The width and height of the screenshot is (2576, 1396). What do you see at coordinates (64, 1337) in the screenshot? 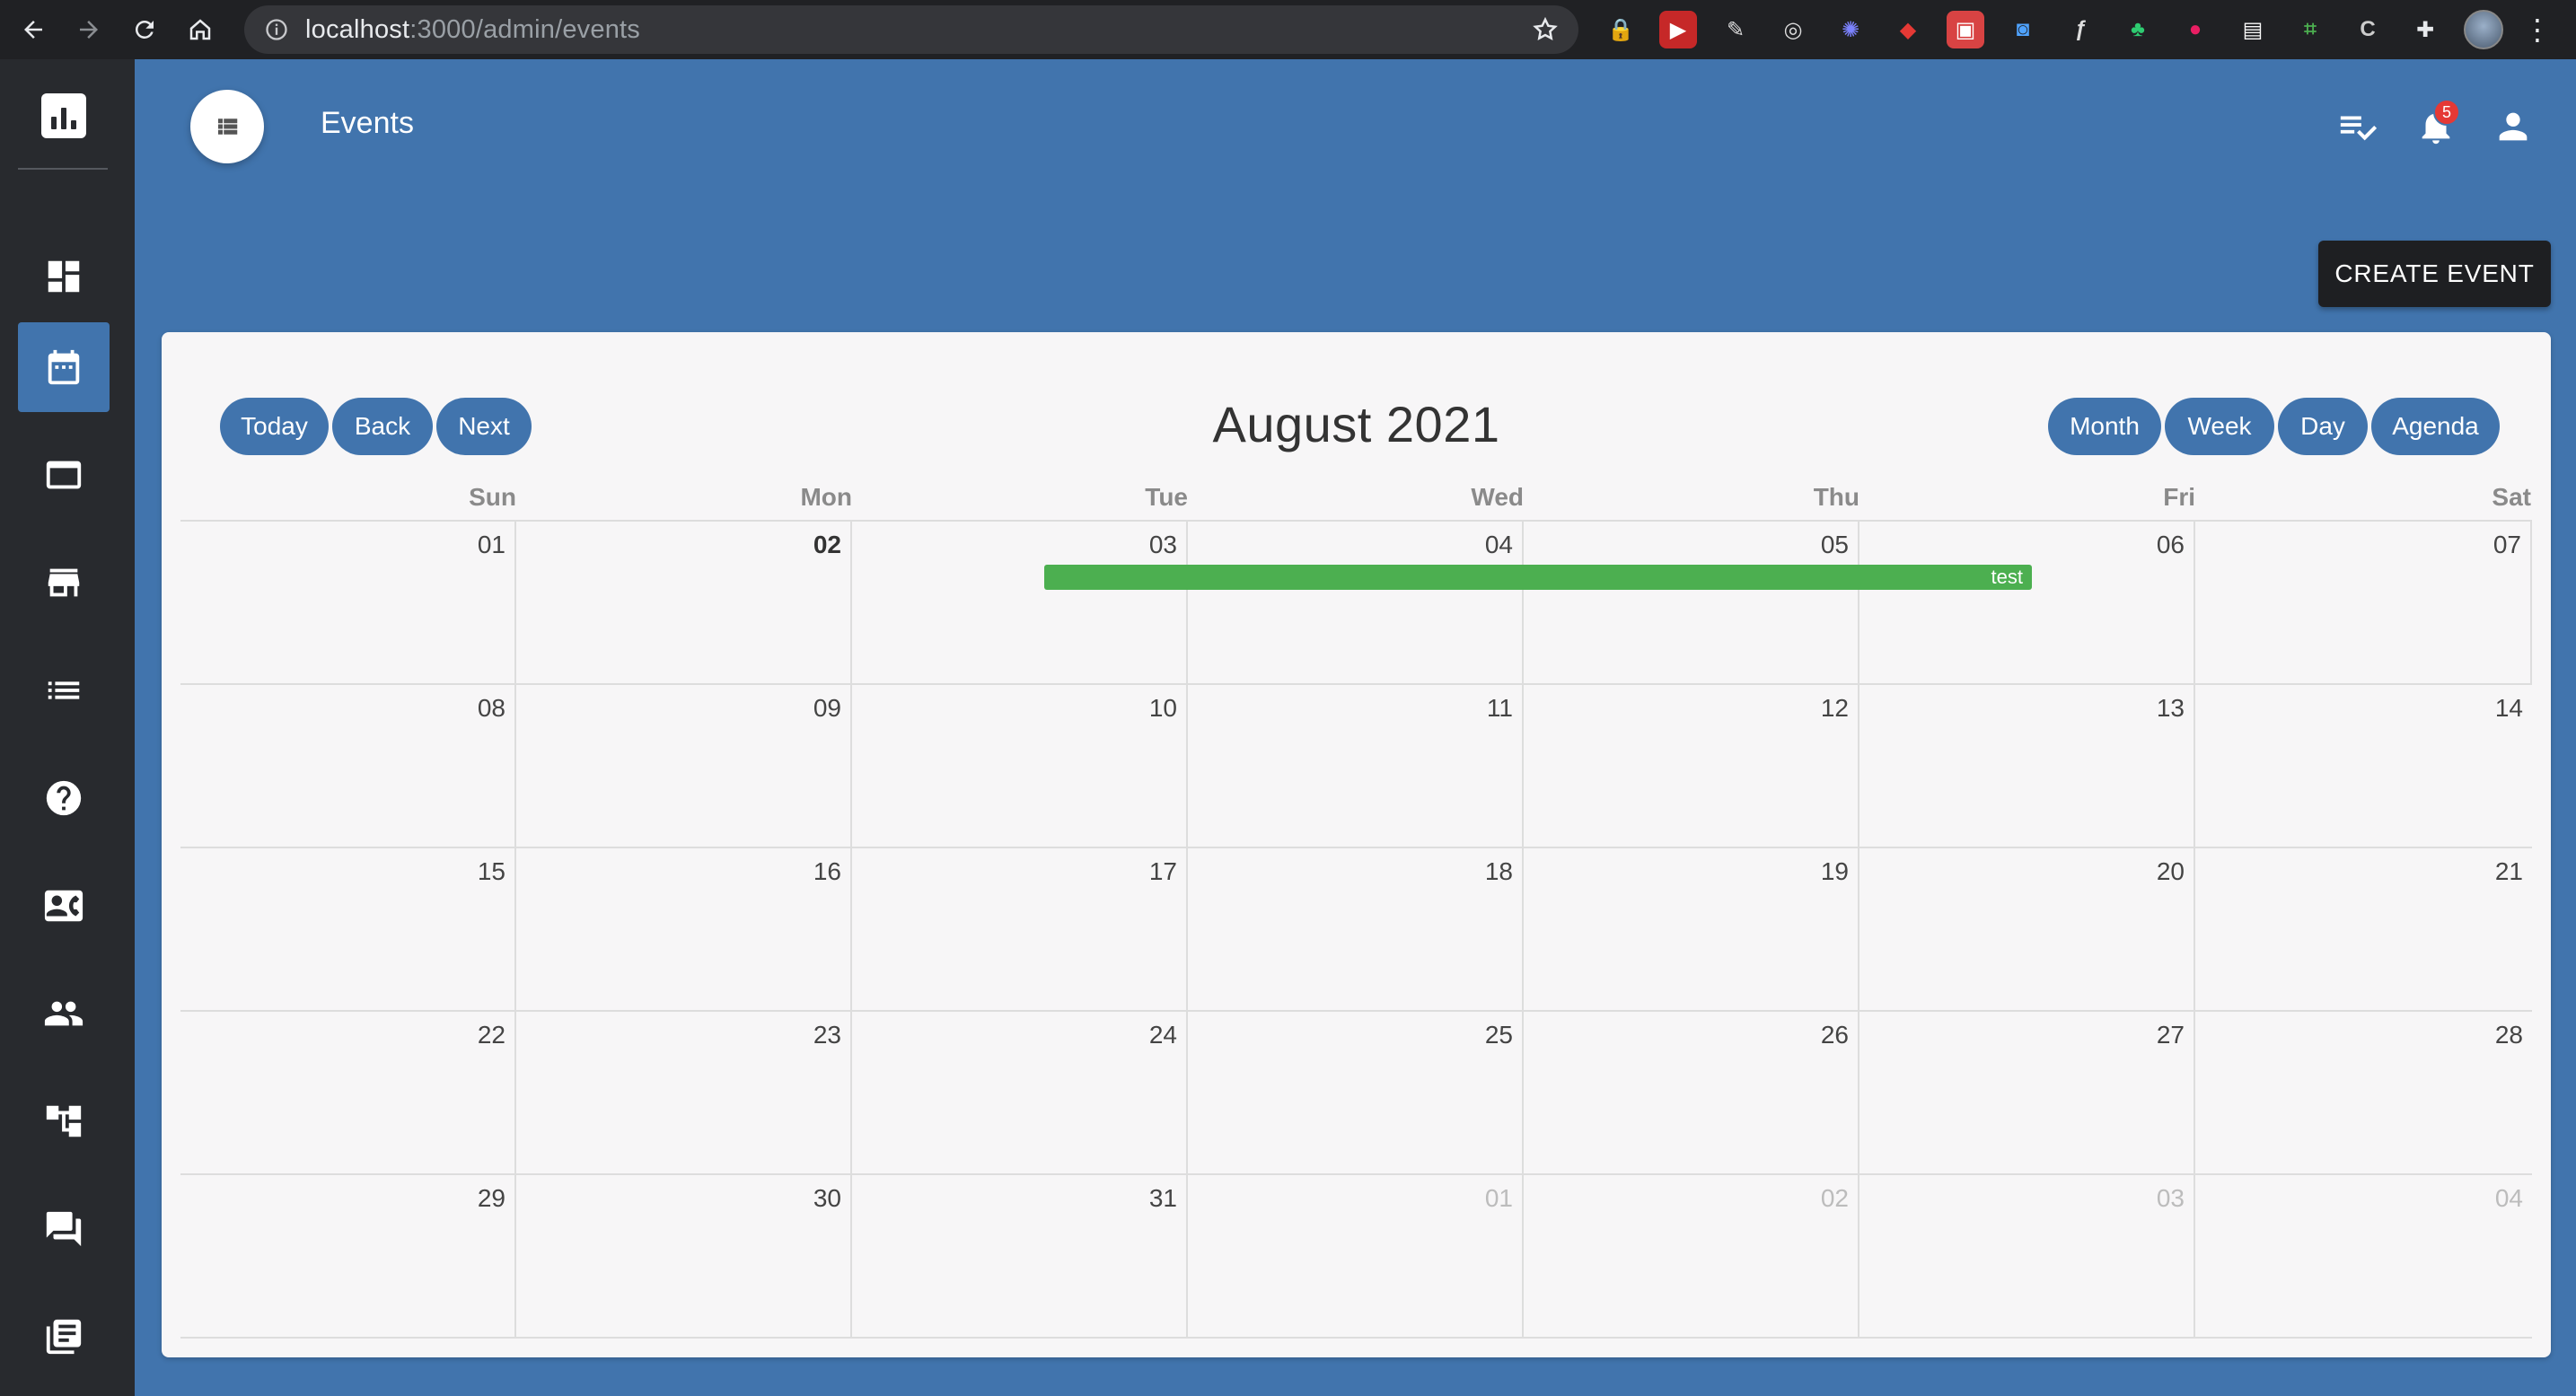
I see `sidebar-item-library` at bounding box center [64, 1337].